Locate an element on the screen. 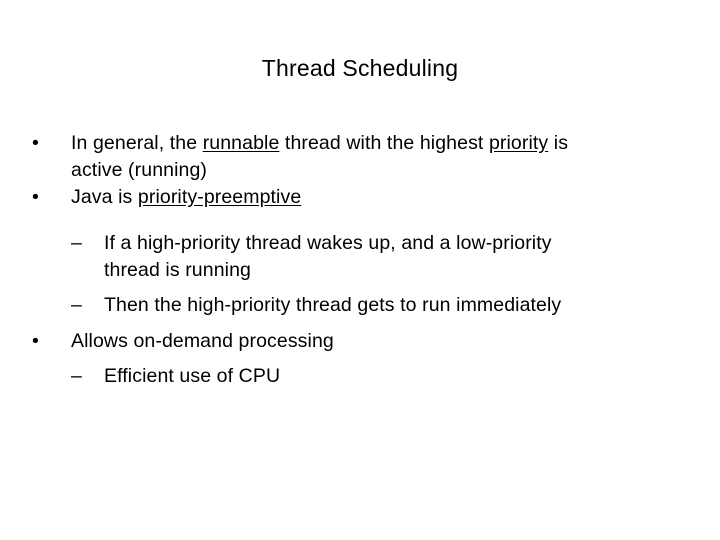 The image size is (720, 540). bullet-2-line-1: Java is priority-preemptive is located at coordinates (186, 197).